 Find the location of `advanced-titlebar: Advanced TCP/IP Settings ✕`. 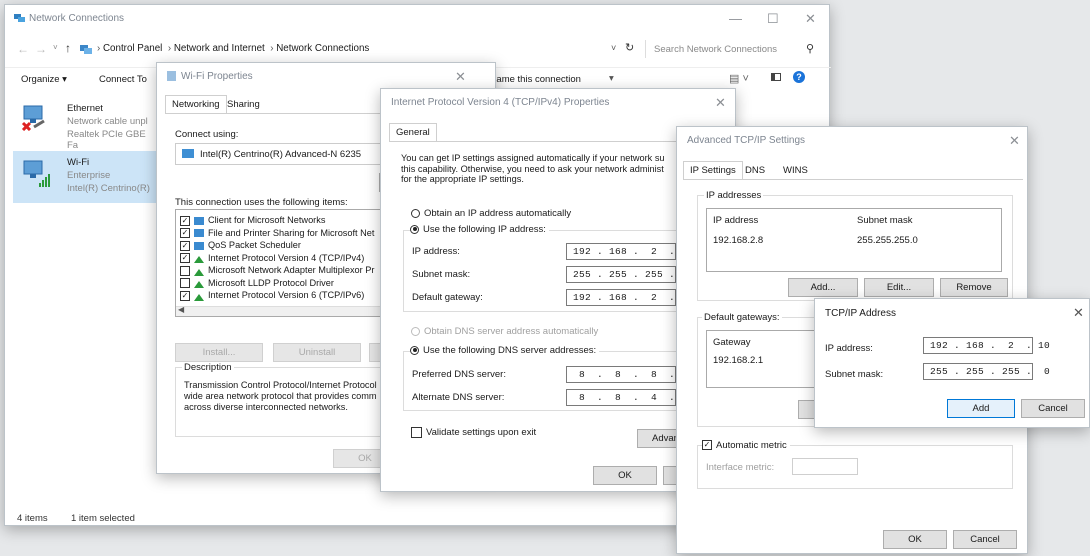

advanced-titlebar: Advanced TCP/IP Settings ✕ is located at coordinates (852, 141).